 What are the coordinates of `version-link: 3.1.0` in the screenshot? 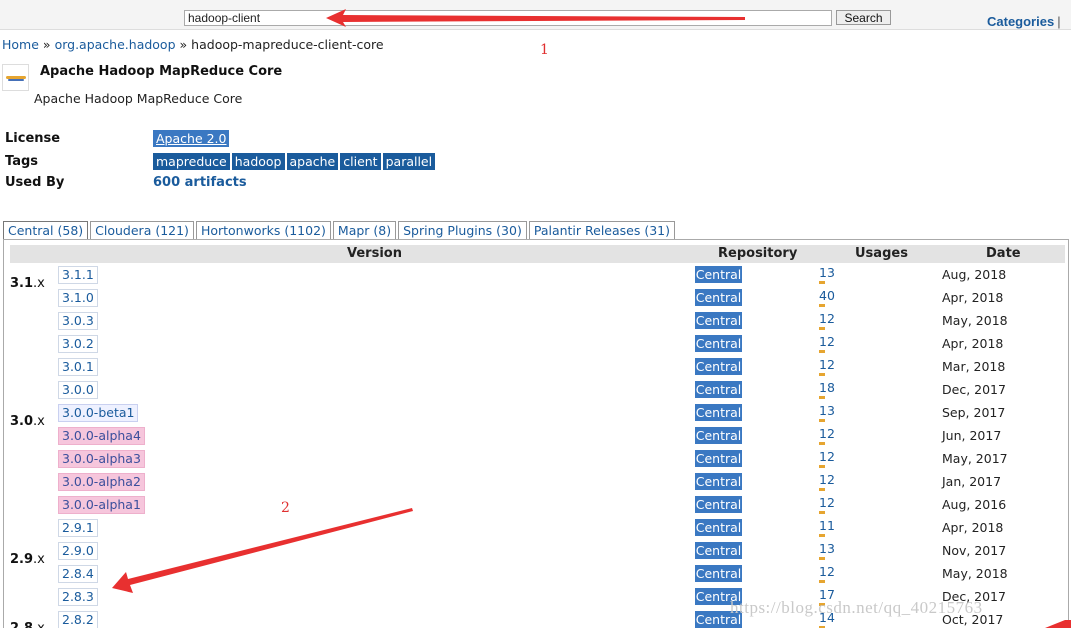 It's located at (78, 298).